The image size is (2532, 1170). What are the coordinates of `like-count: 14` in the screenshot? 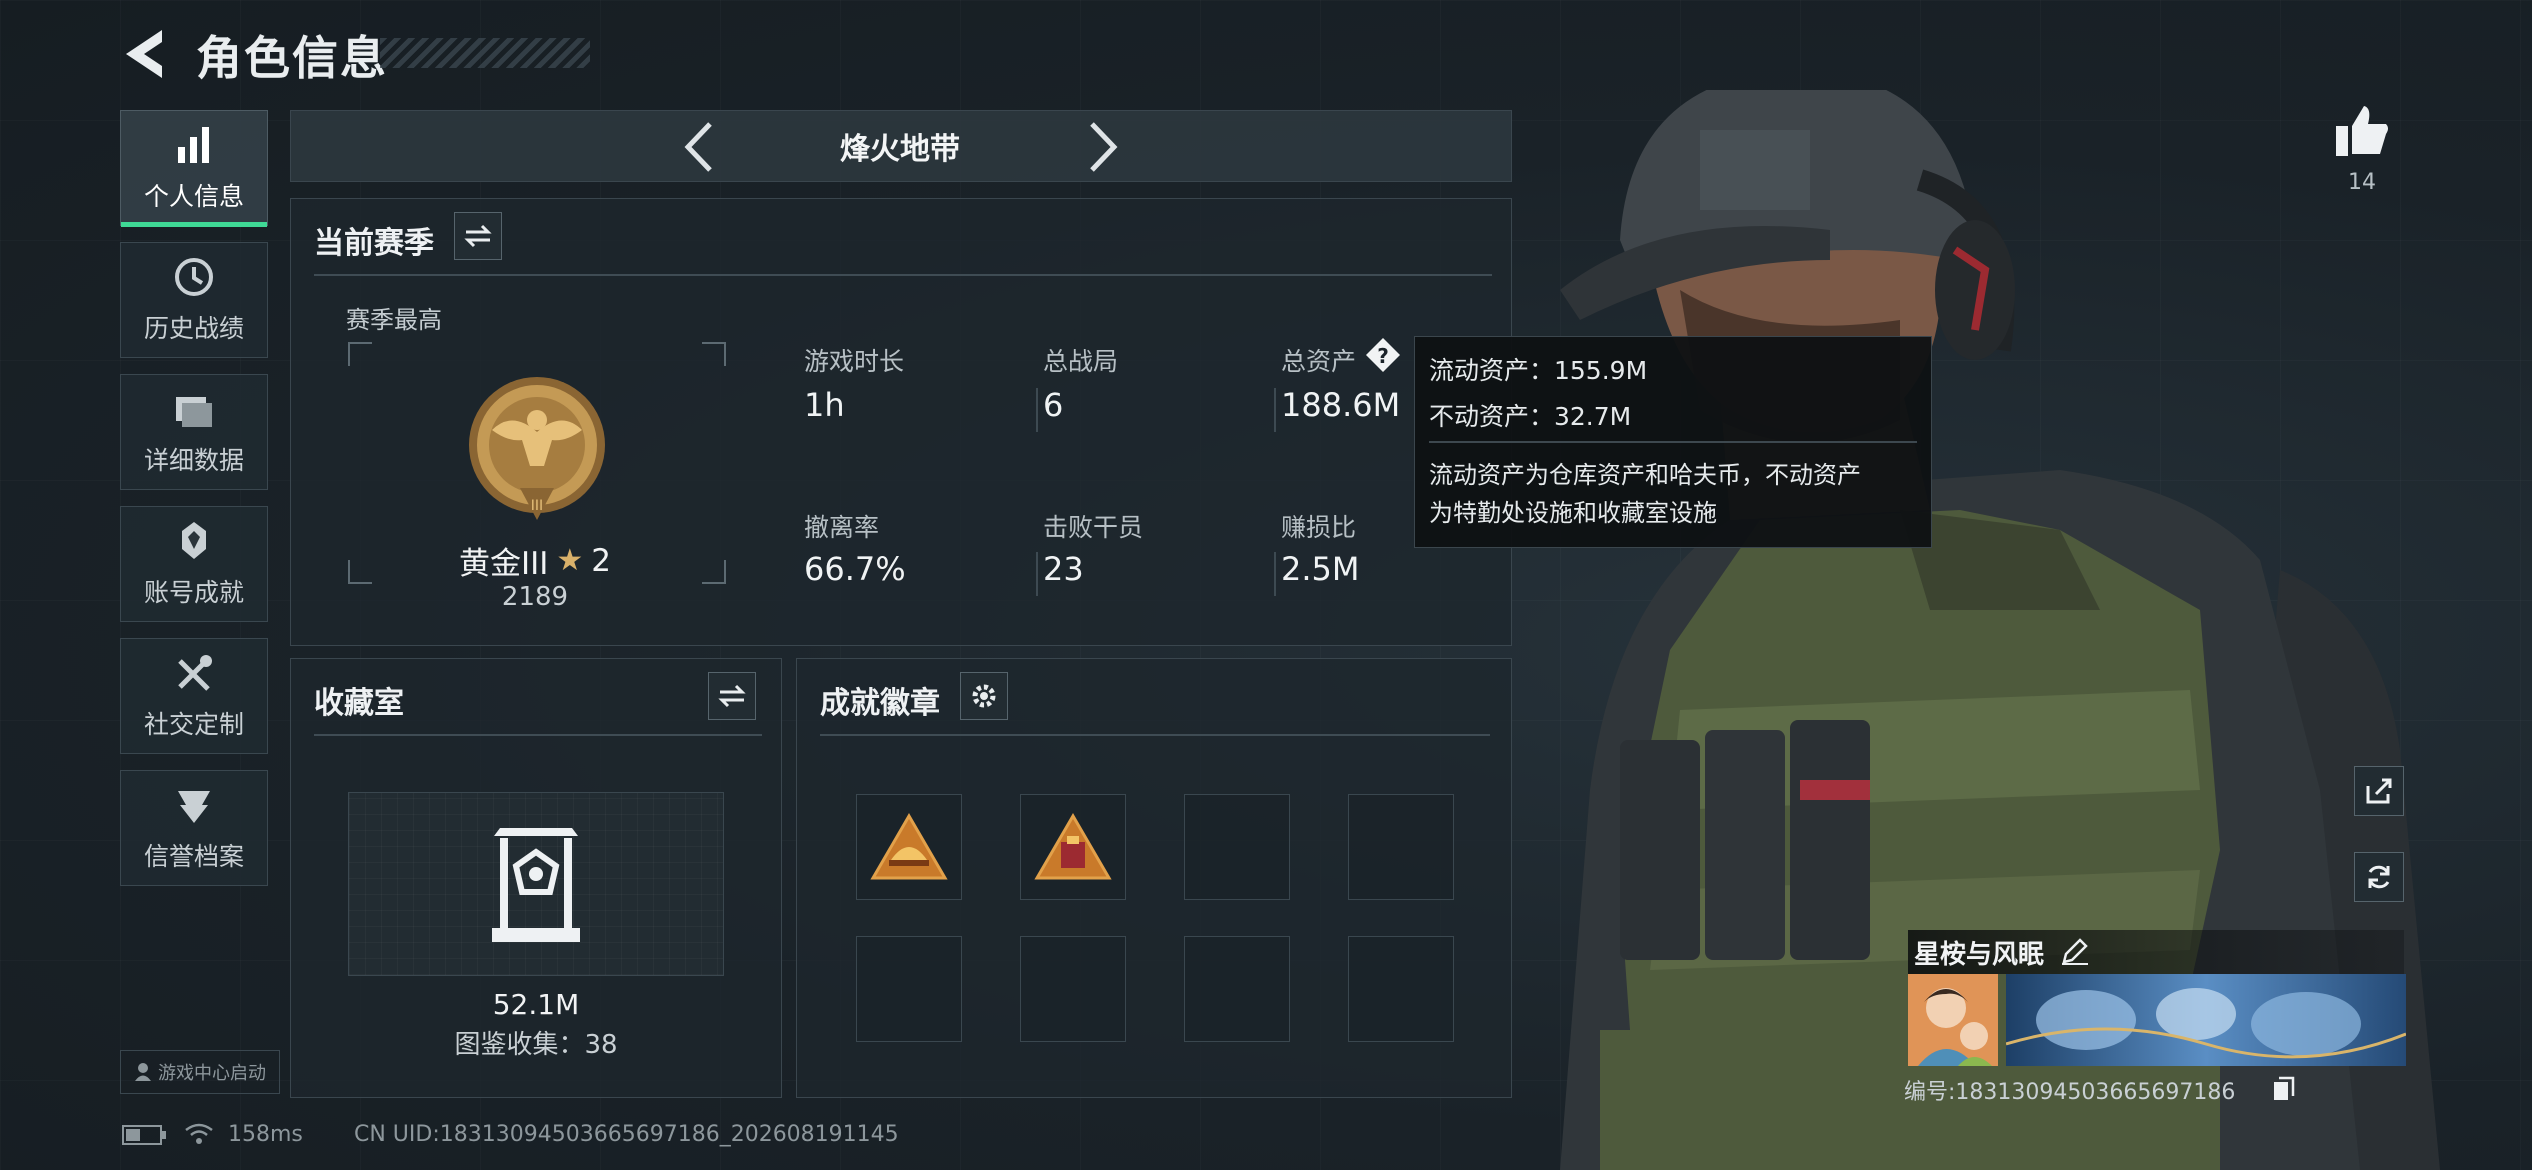 It's located at (2362, 182).